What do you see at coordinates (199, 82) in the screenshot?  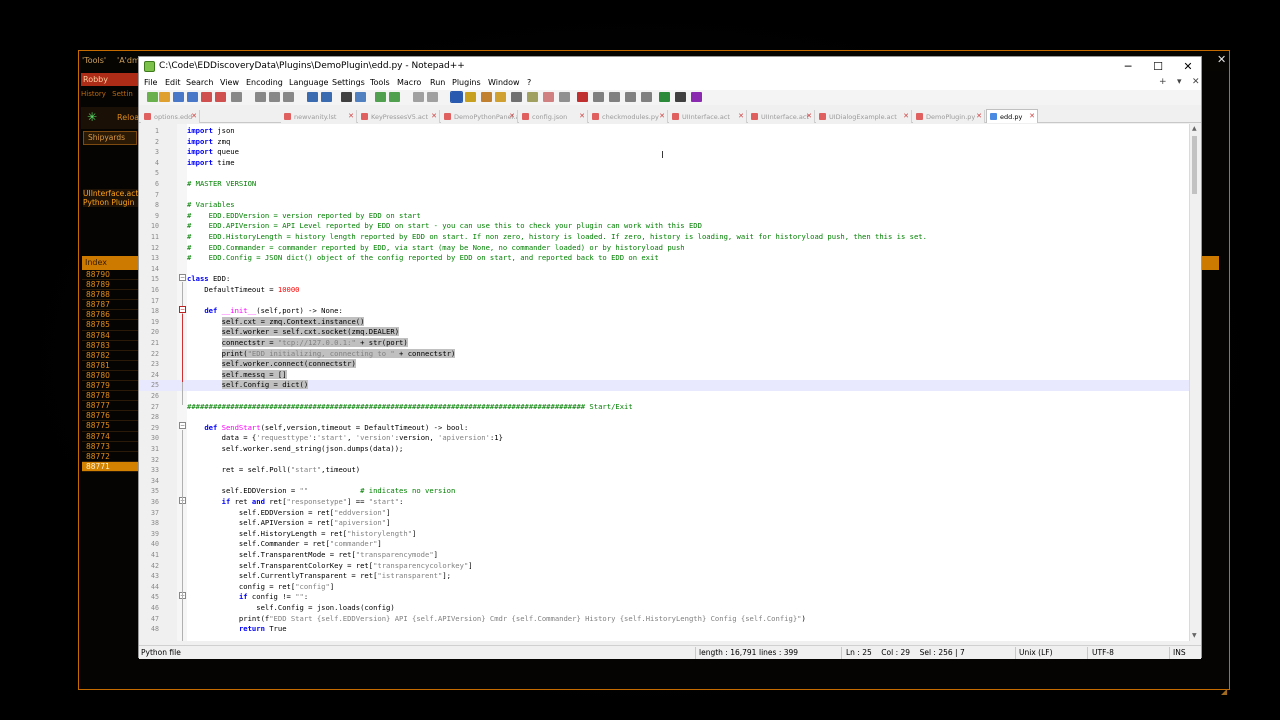 I see `menu-search: Search` at bounding box center [199, 82].